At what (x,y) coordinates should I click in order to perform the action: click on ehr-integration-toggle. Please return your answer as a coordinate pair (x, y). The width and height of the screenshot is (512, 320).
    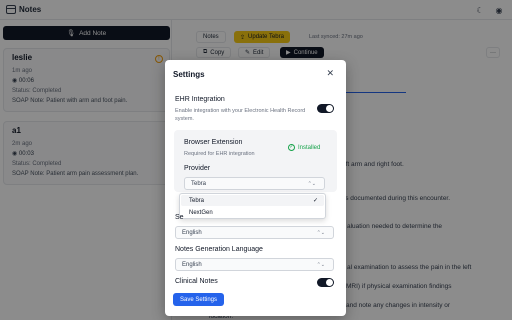
    Looking at the image, I should click on (325, 108).